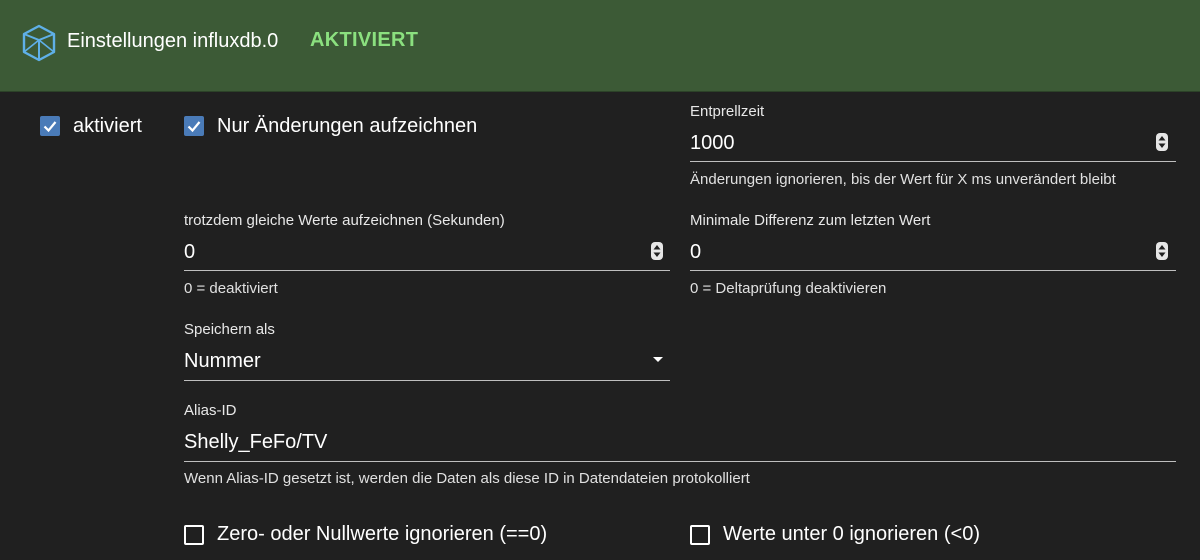 The image size is (1200, 560). What do you see at coordinates (727, 111) in the screenshot?
I see `debounce-label: Entprellzeit` at bounding box center [727, 111].